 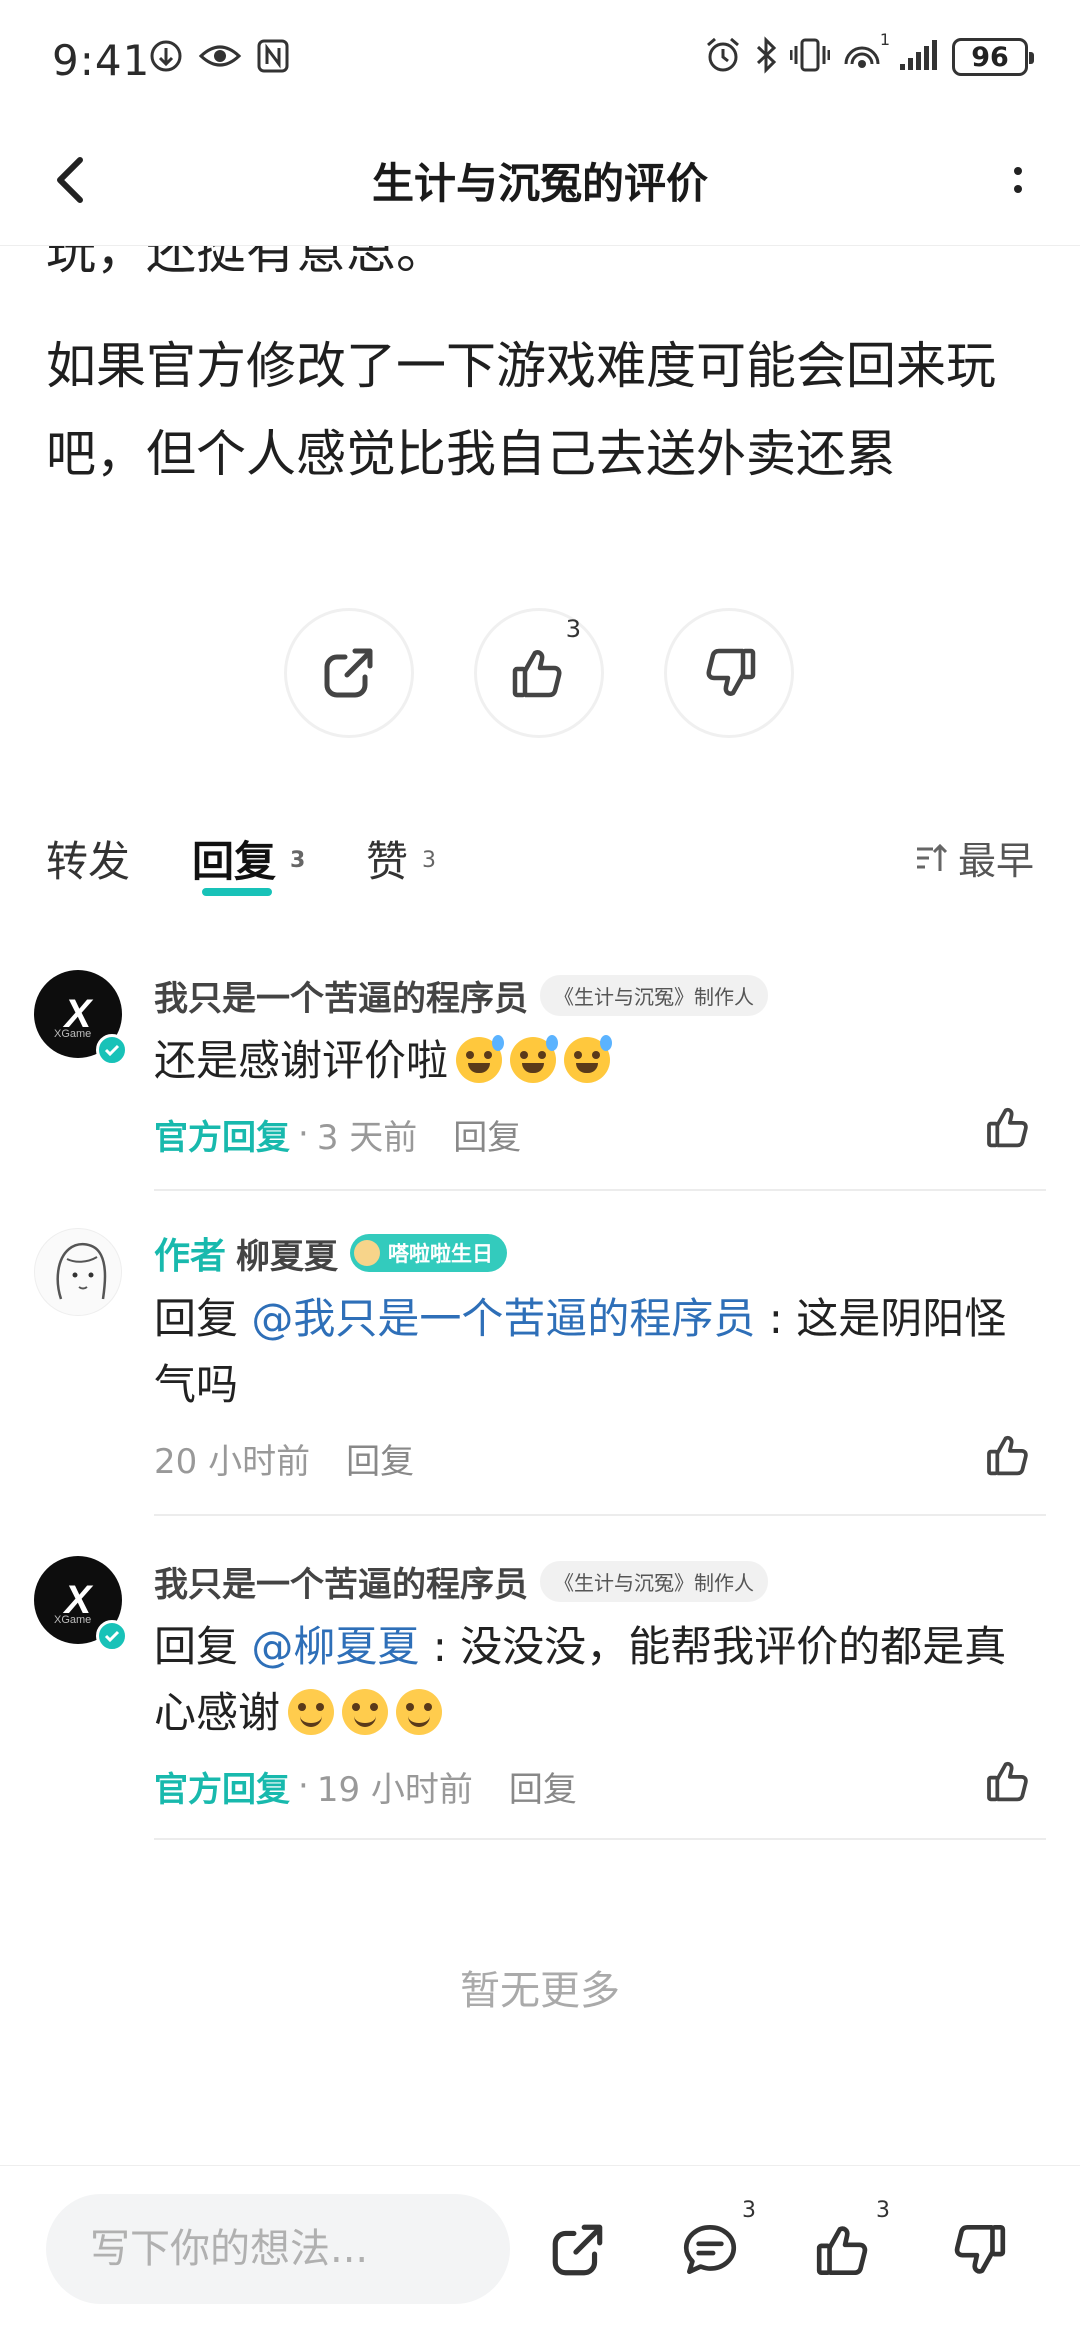 I want to click on birthday-badge-label: 嗒啦啦生日, so click(x=441, y=1254).